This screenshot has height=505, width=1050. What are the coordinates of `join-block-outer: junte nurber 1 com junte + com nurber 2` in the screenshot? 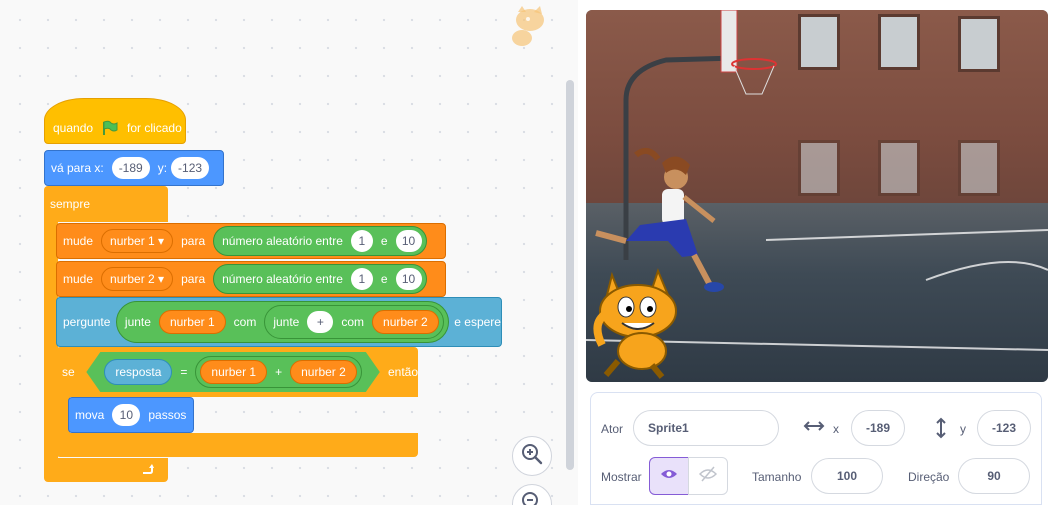 It's located at (282, 322).